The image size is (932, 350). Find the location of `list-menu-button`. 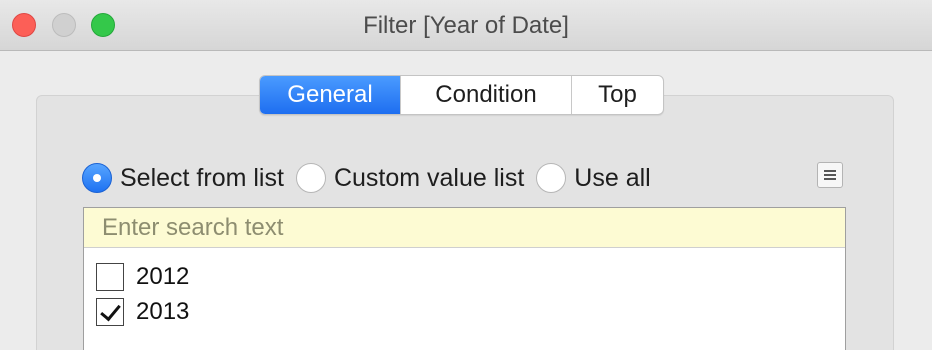

list-menu-button is located at coordinates (830, 175).